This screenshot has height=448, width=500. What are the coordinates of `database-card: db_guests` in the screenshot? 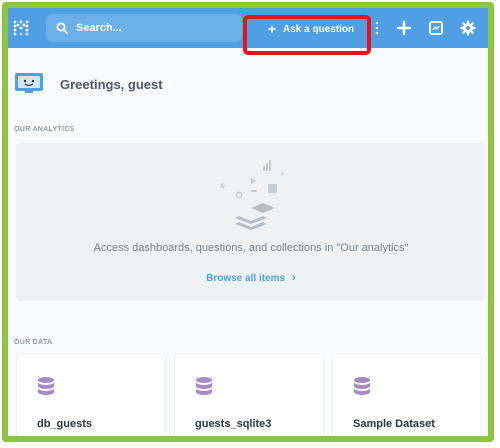 It's located at (91, 394).